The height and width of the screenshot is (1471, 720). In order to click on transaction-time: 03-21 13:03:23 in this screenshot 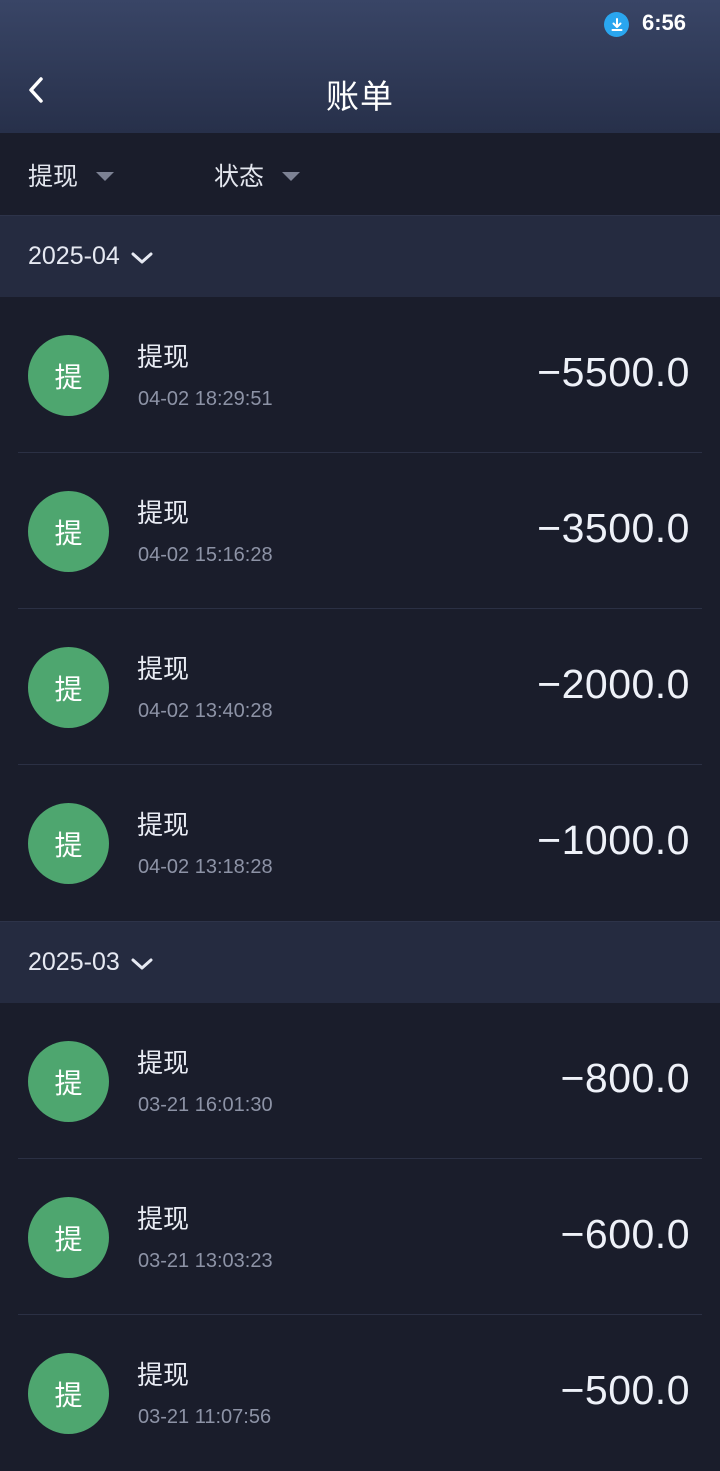, I will do `click(205, 1261)`.